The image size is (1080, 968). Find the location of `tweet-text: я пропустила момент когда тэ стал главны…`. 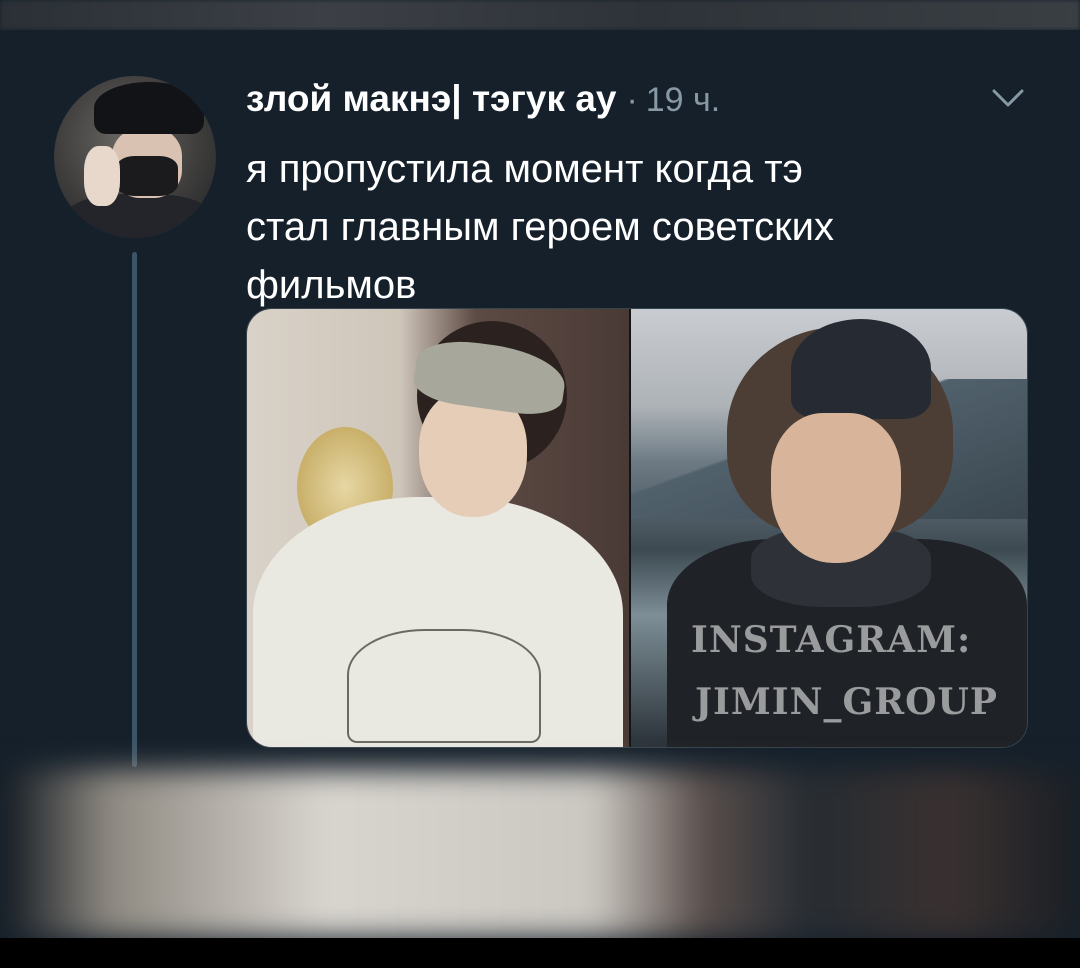

tweet-text: я пропустила момент когда тэ стал главны… is located at coordinates (636, 227).